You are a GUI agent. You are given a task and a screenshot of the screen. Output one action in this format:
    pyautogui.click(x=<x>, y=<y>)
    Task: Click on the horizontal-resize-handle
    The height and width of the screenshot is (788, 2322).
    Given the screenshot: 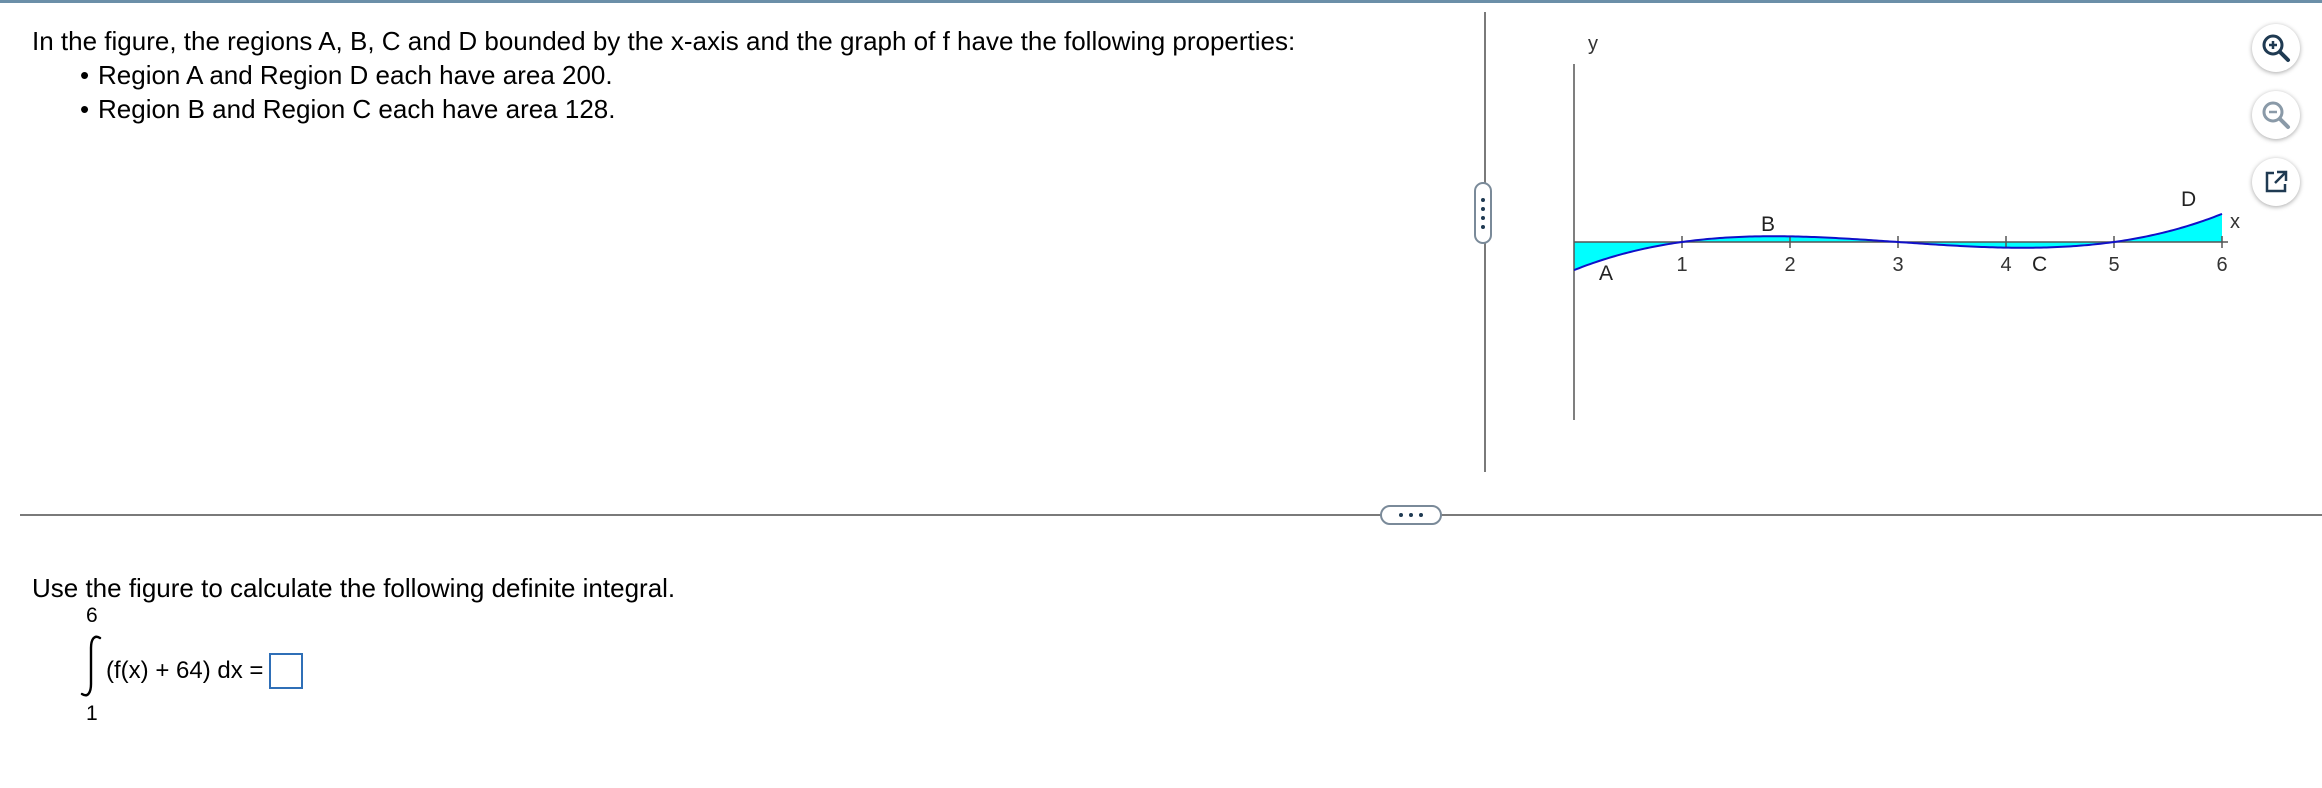 What is the action you would take?
    pyautogui.click(x=1411, y=515)
    